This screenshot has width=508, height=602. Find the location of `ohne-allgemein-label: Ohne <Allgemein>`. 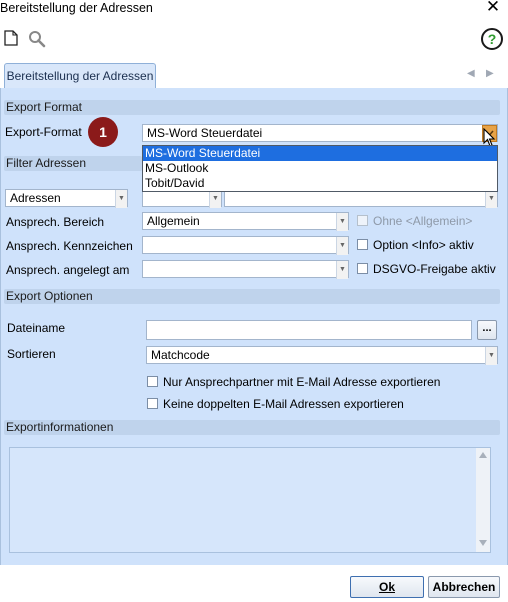

ohne-allgemein-label: Ohne <Allgemein> is located at coordinates (423, 221).